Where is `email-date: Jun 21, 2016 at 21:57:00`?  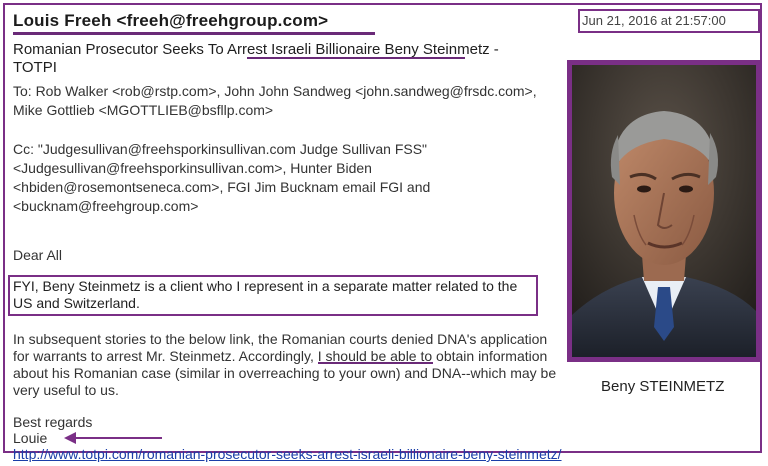
email-date: Jun 21, 2016 at 21:57:00 is located at coordinates (654, 20).